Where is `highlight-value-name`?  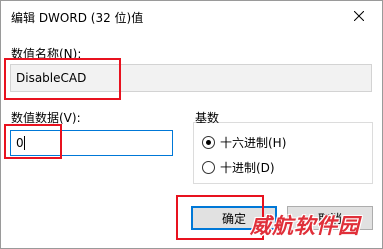 highlight-value-name is located at coordinates (62, 79).